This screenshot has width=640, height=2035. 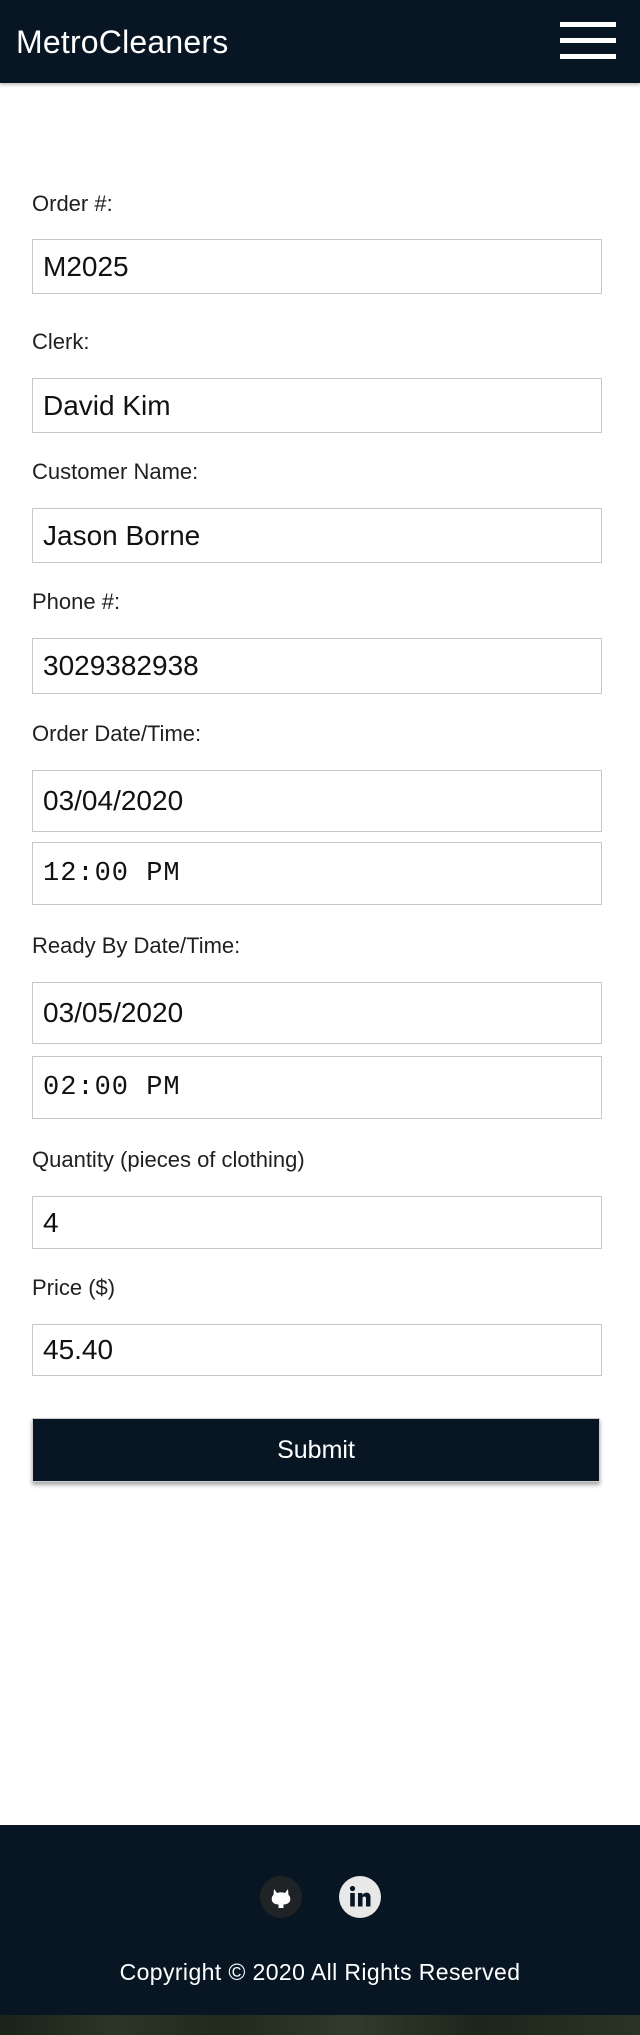 I want to click on price-label: Price ($), so click(x=74, y=1287).